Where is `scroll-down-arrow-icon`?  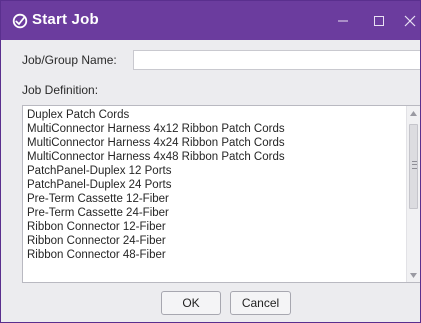 scroll-down-arrow-icon is located at coordinates (413, 275).